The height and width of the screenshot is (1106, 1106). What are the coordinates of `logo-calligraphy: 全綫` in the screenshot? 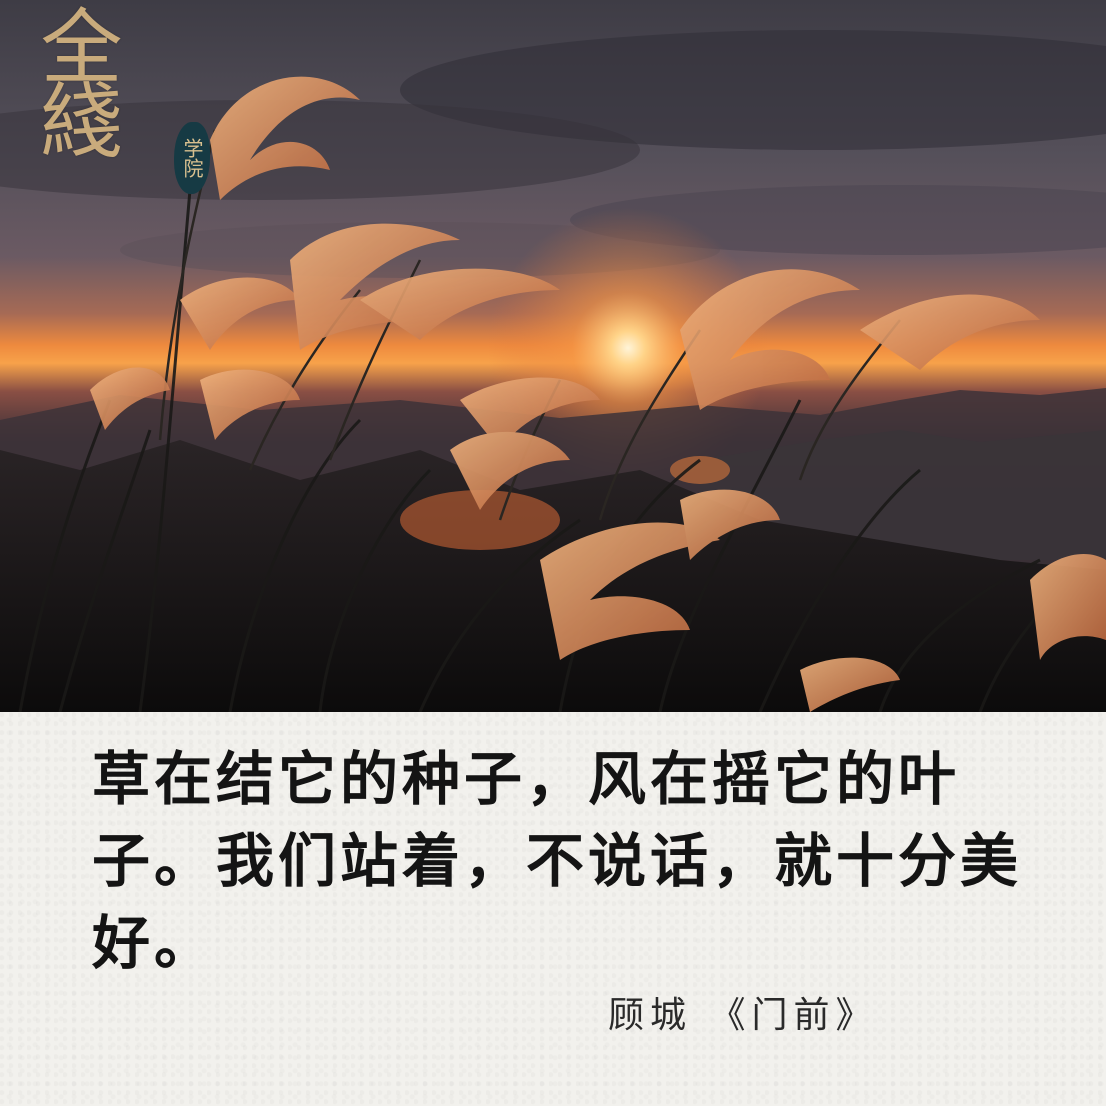 It's located at (73, 78).